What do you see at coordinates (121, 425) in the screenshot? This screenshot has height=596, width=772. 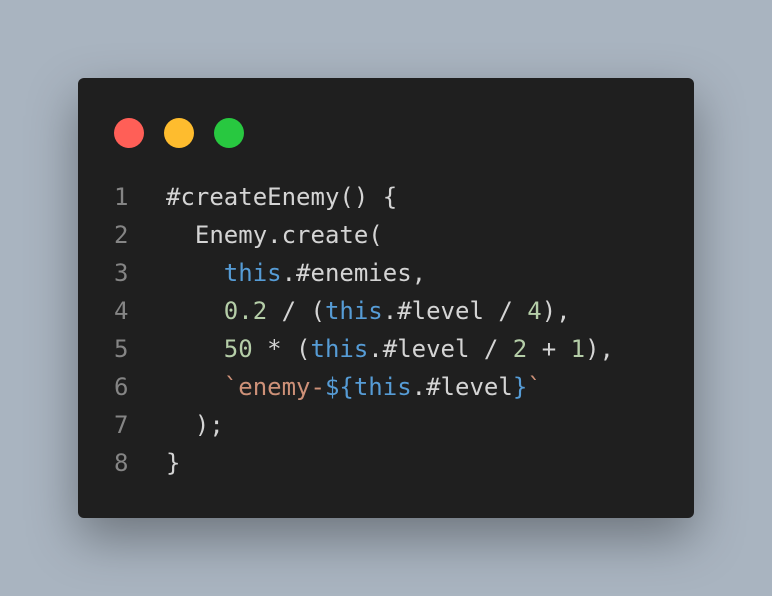 I see `line-number: 7` at bounding box center [121, 425].